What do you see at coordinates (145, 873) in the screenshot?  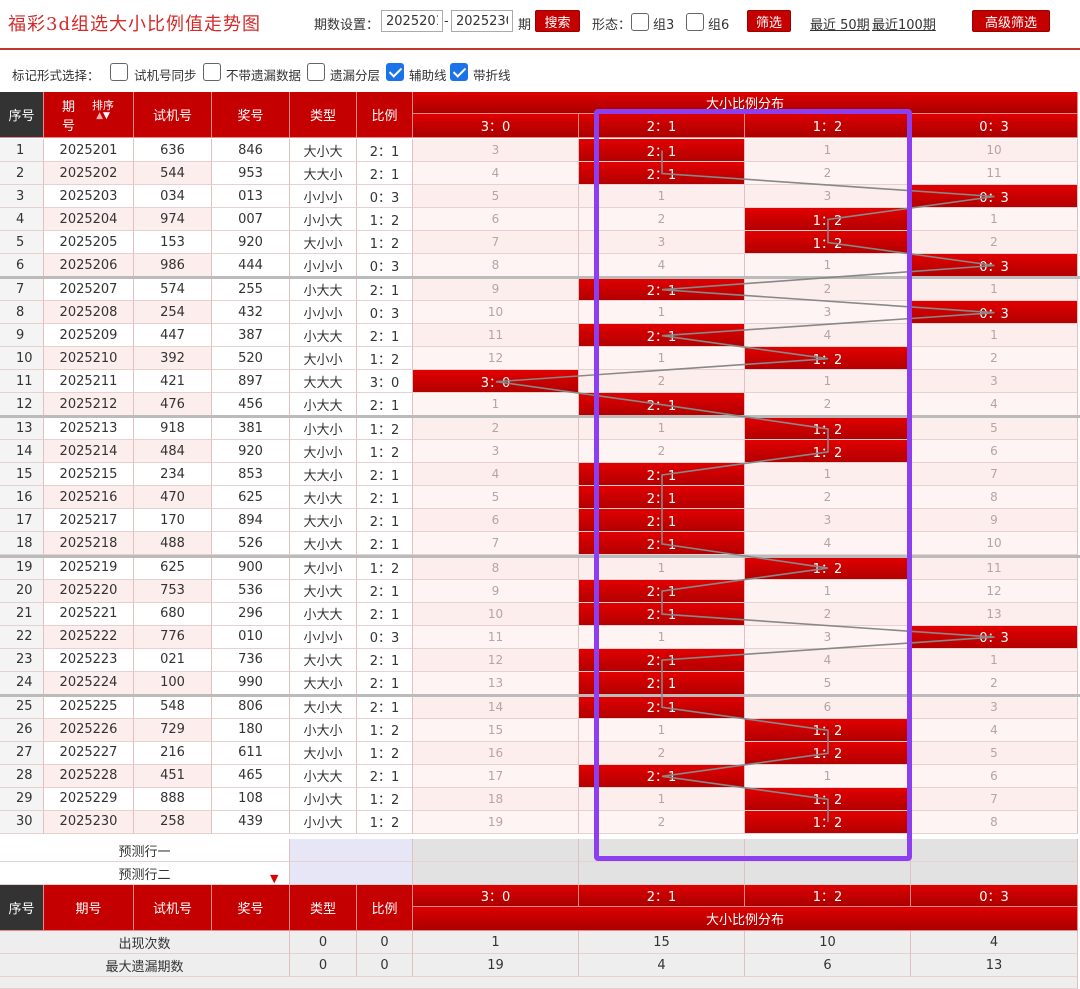 I see `predict-row-label: 预测行二` at bounding box center [145, 873].